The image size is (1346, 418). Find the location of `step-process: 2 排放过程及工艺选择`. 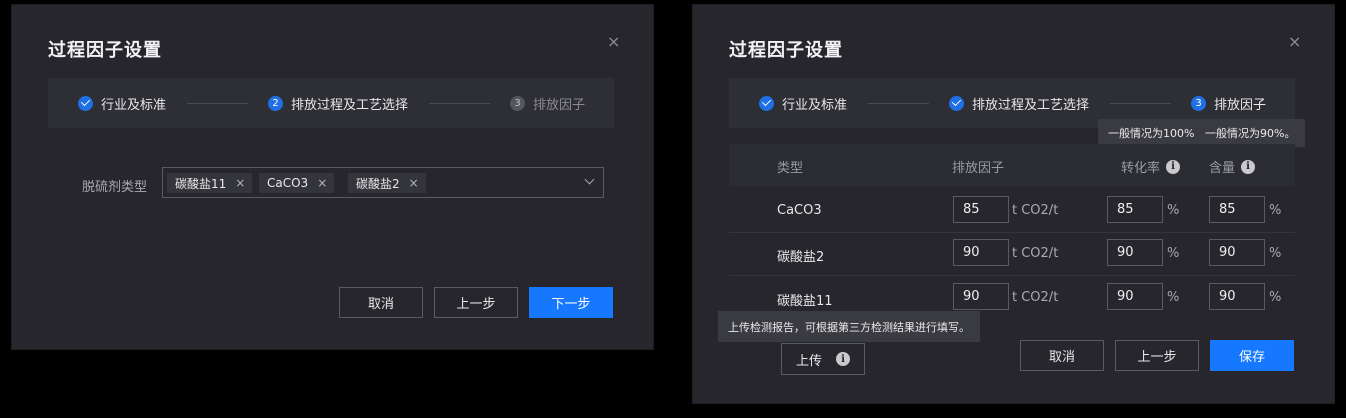

step-process: 2 排放过程及工艺选择 is located at coordinates (338, 103).